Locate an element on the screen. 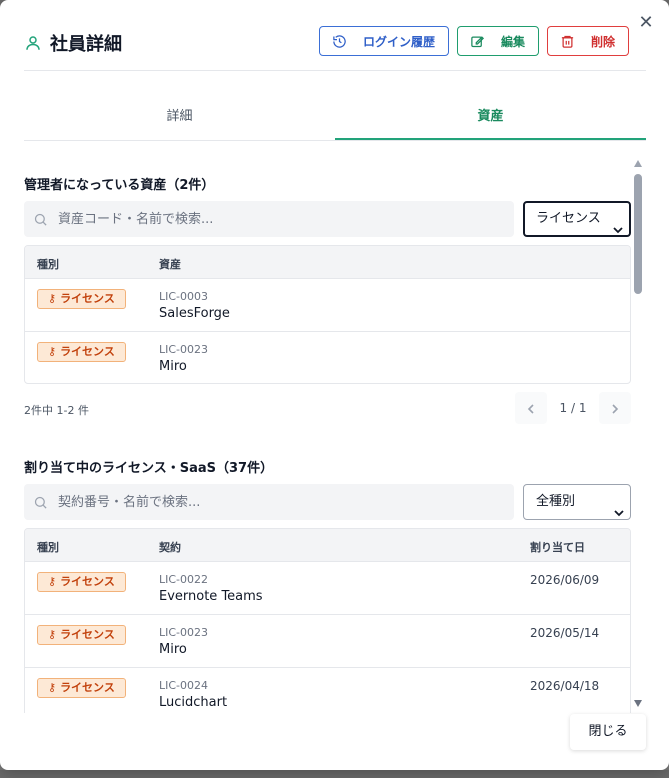 This screenshot has height=778, width=669. edit-label: 編集 is located at coordinates (513, 41).